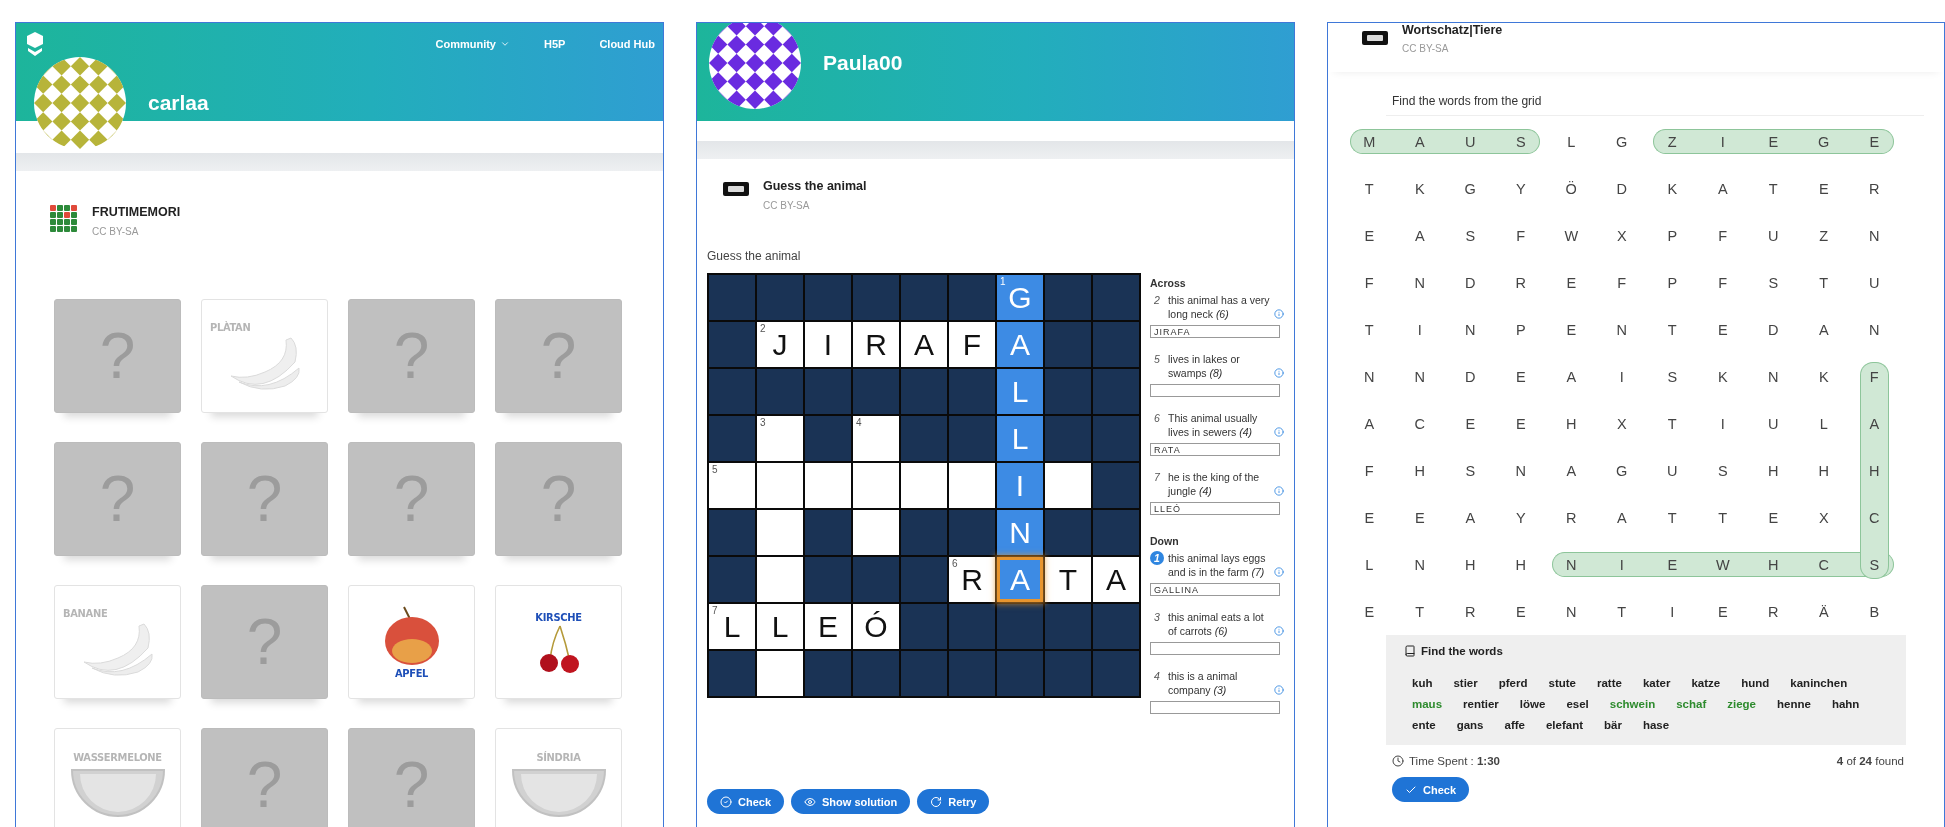 The image size is (1945, 827). I want to click on answer-field: RATA, so click(1215, 449).